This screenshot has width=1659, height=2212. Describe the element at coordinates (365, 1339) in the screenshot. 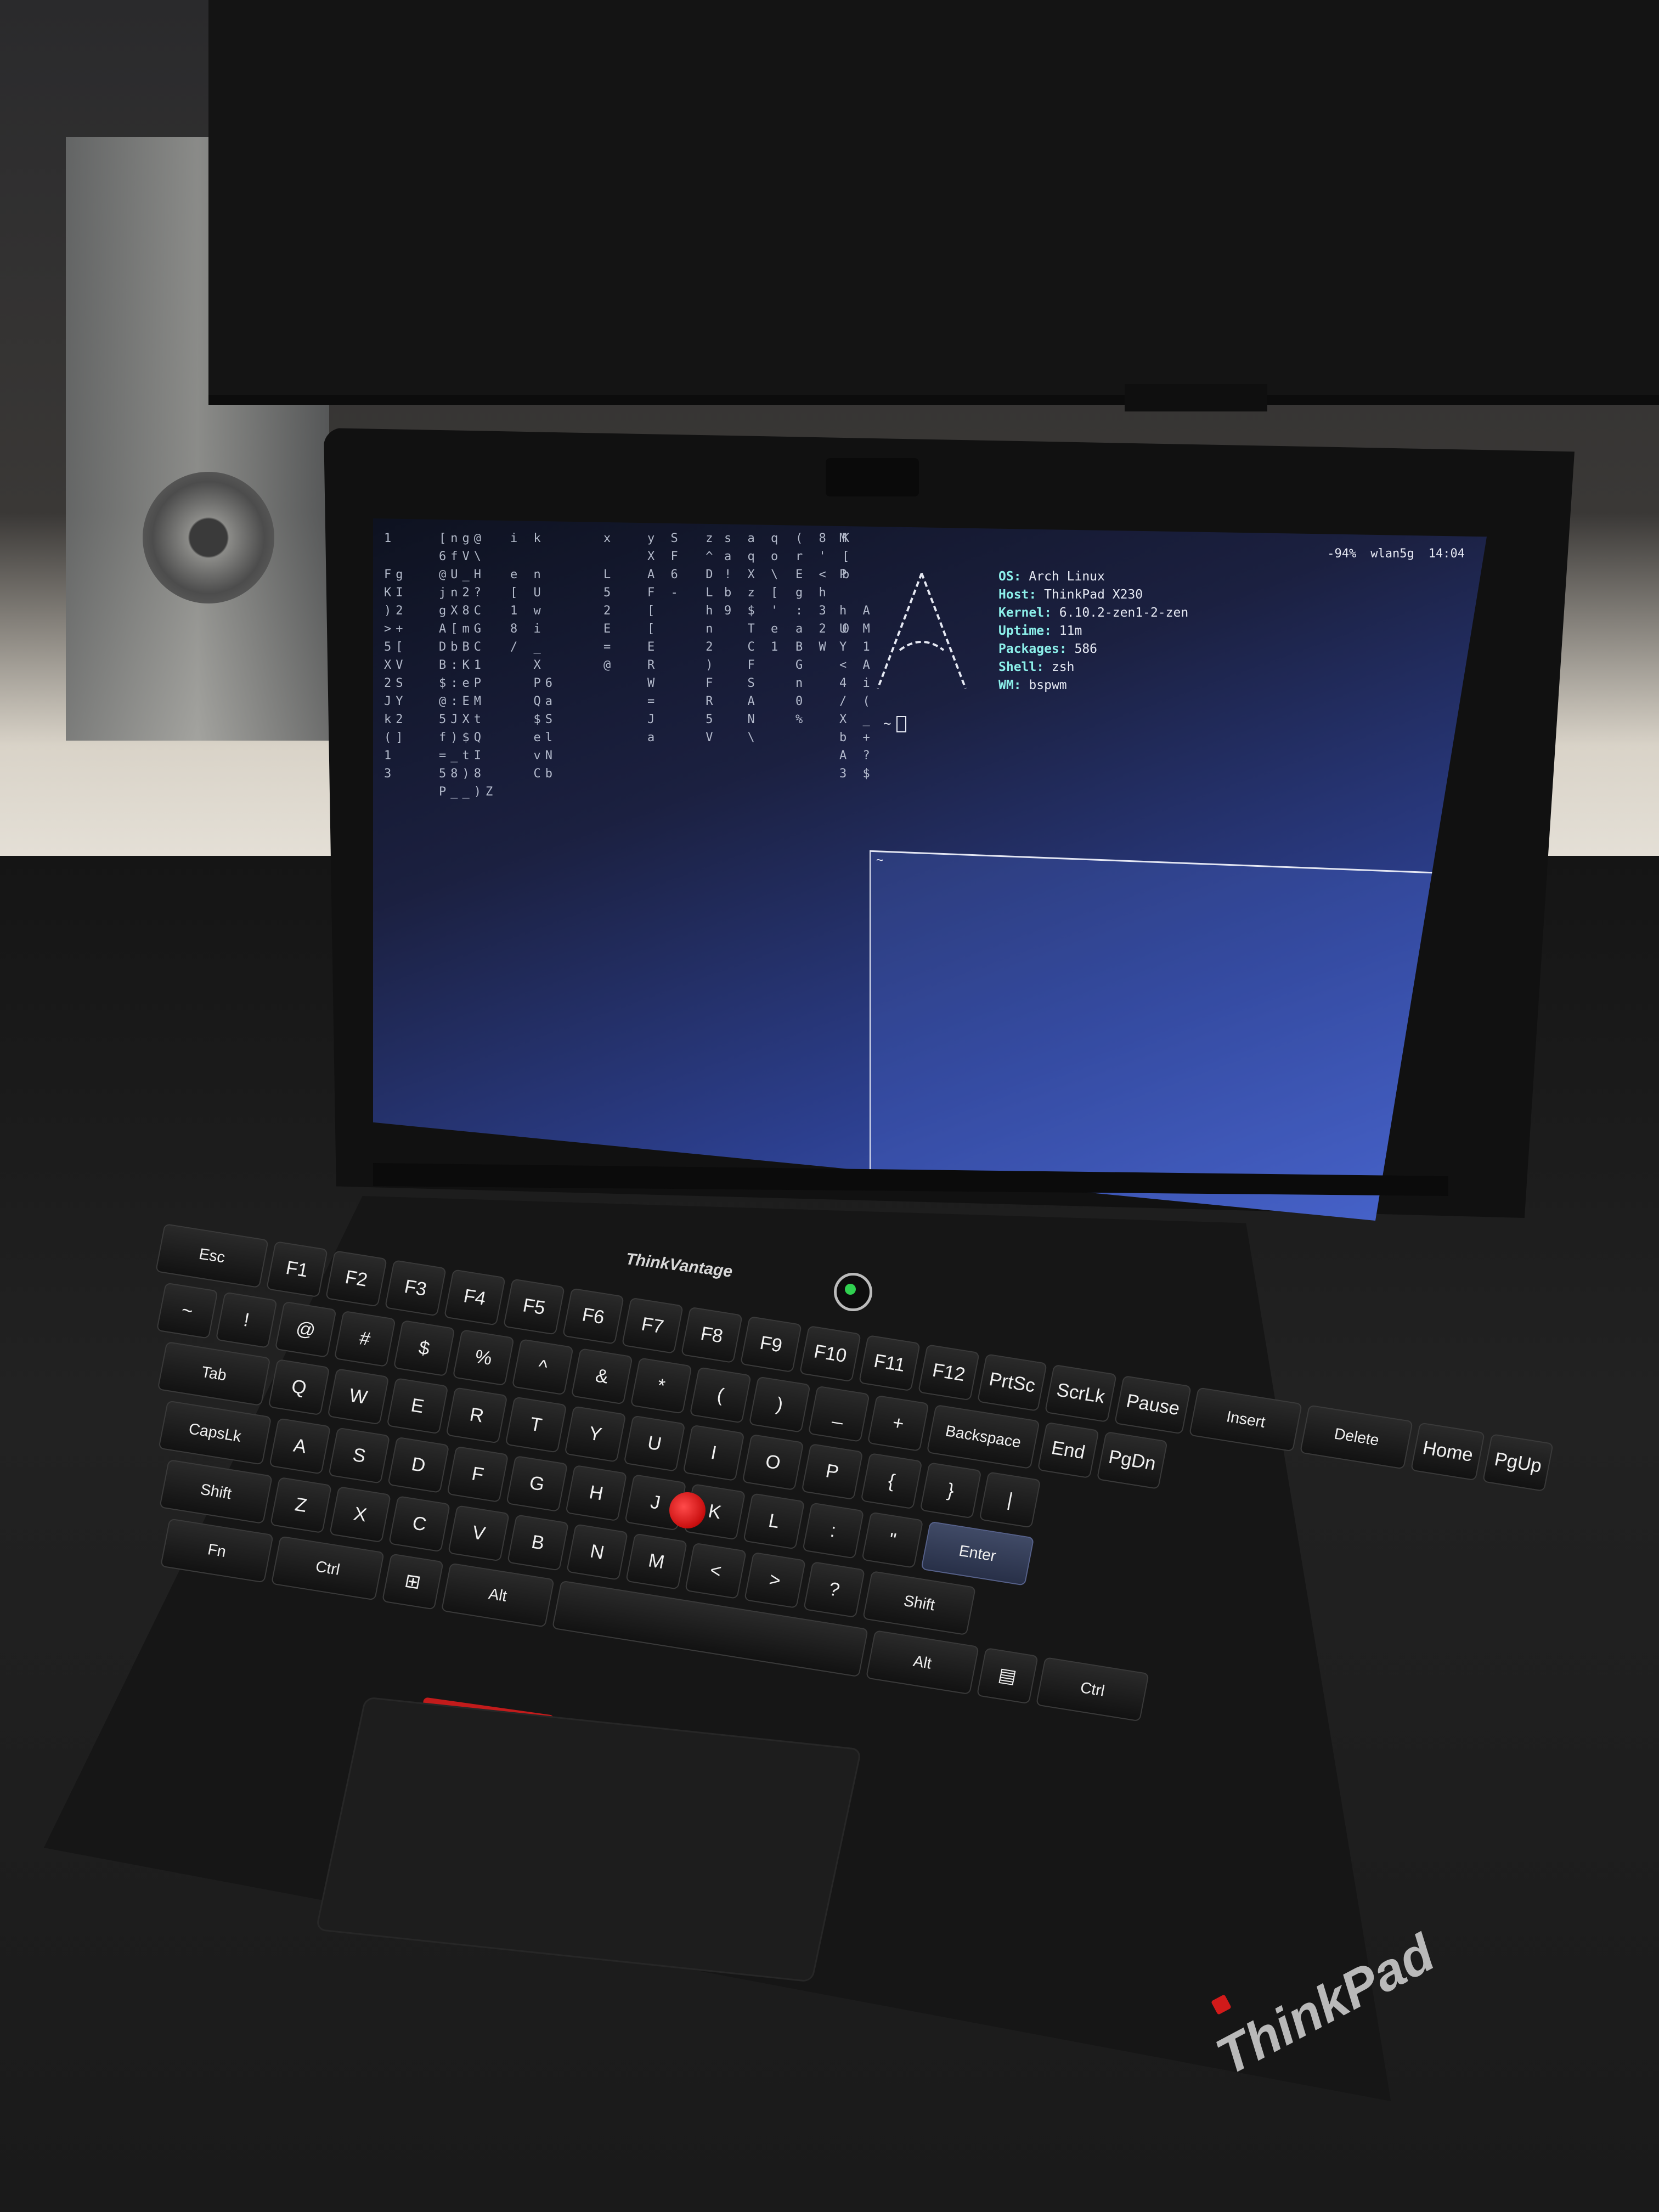

I see `key-#: #` at that location.